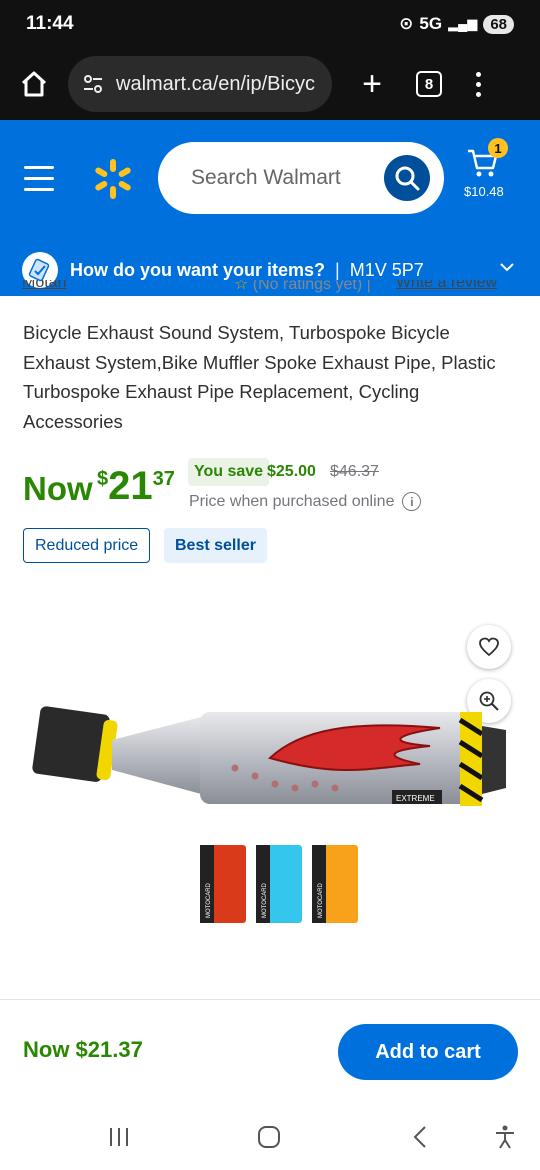 The width and height of the screenshot is (540, 1170). What do you see at coordinates (354, 471) in the screenshot?
I see `was-price: $46.37` at bounding box center [354, 471].